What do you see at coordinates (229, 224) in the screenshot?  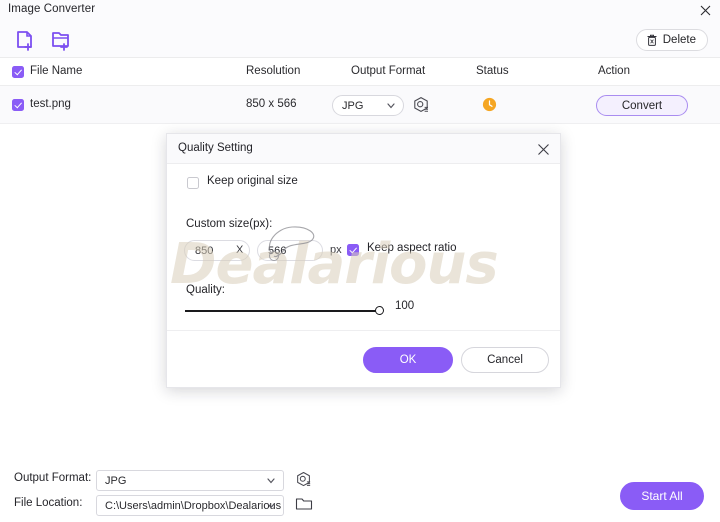 I see `custom-size-label: Custom size(px):` at bounding box center [229, 224].